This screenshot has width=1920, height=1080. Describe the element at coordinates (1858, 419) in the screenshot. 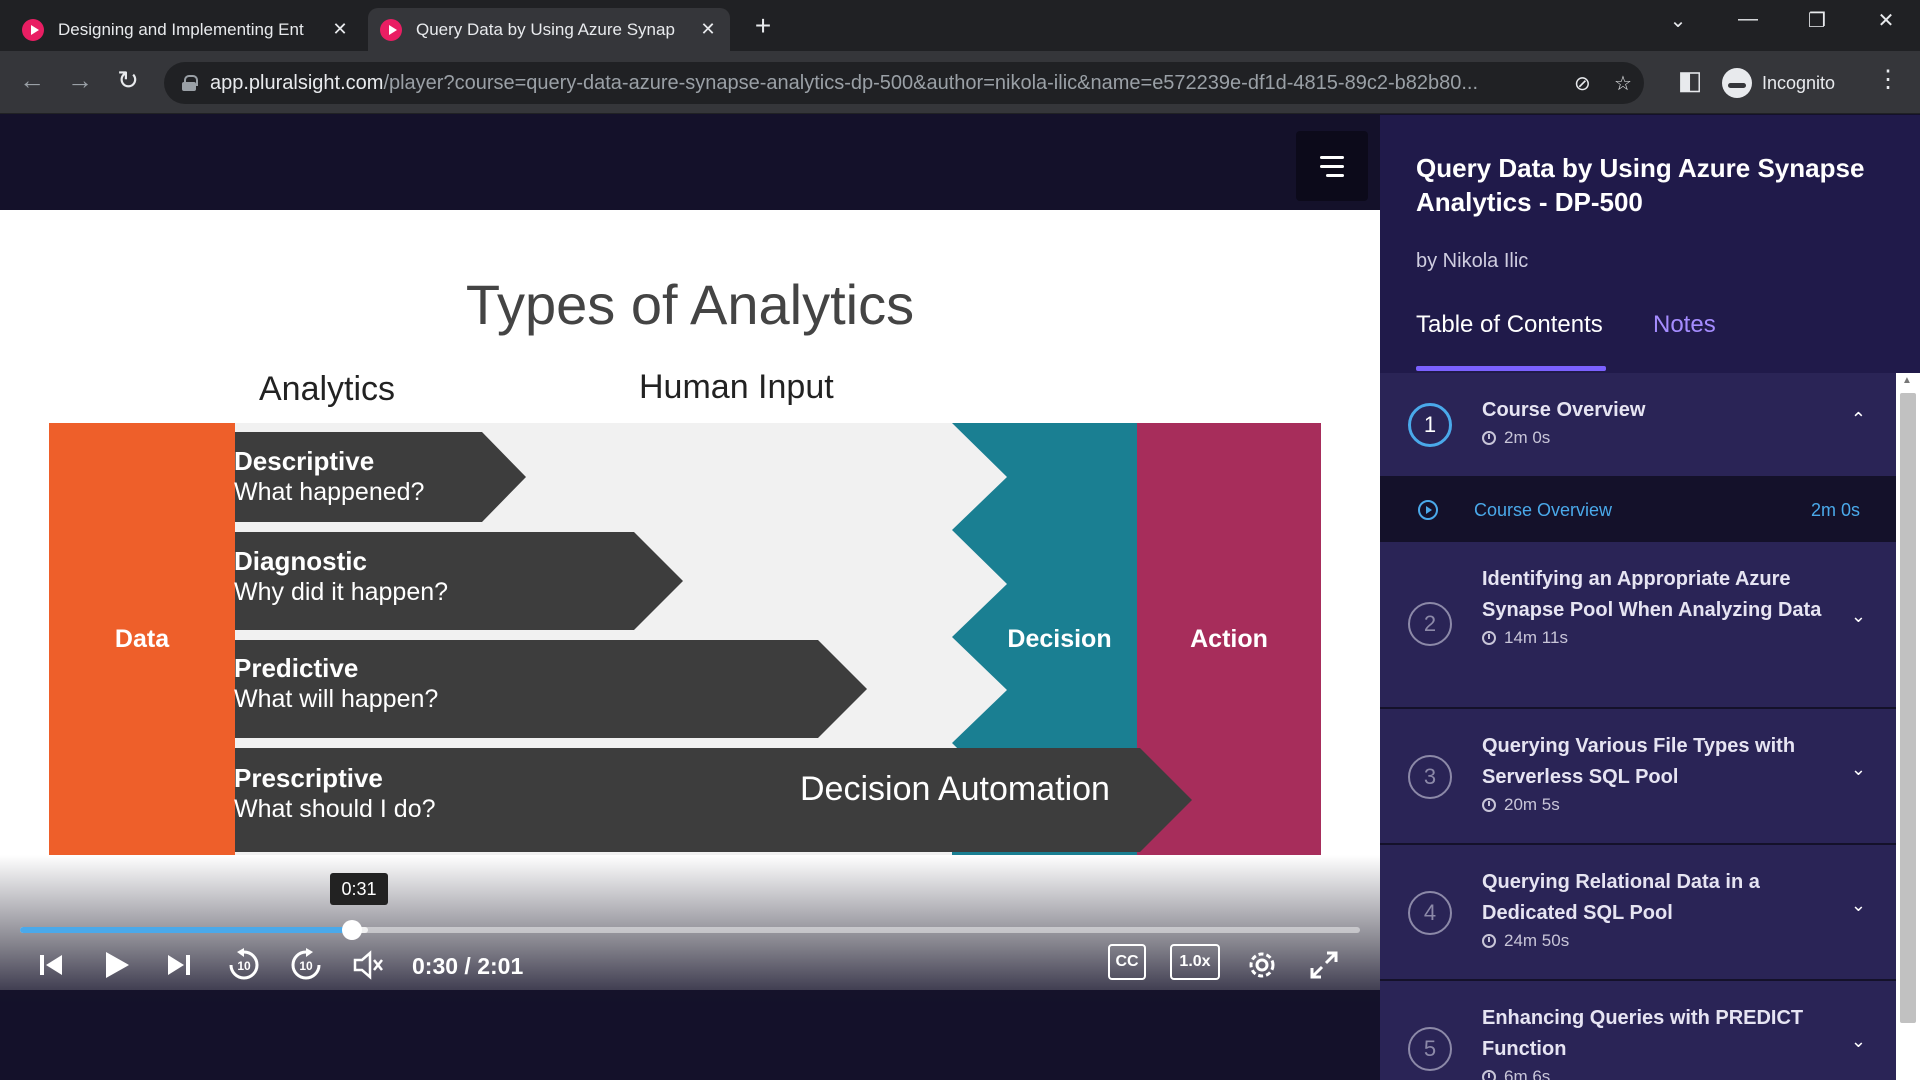

I see `chevron-up-icon: ⌃` at that location.